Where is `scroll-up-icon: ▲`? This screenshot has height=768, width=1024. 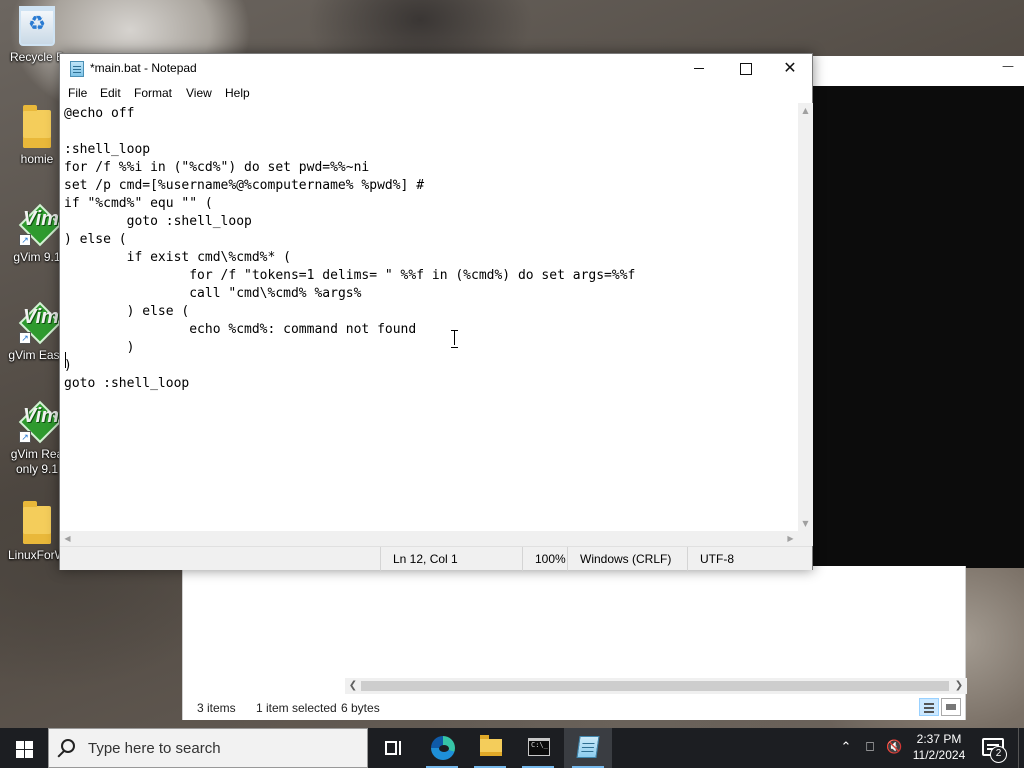 scroll-up-icon: ▲ is located at coordinates (805, 110).